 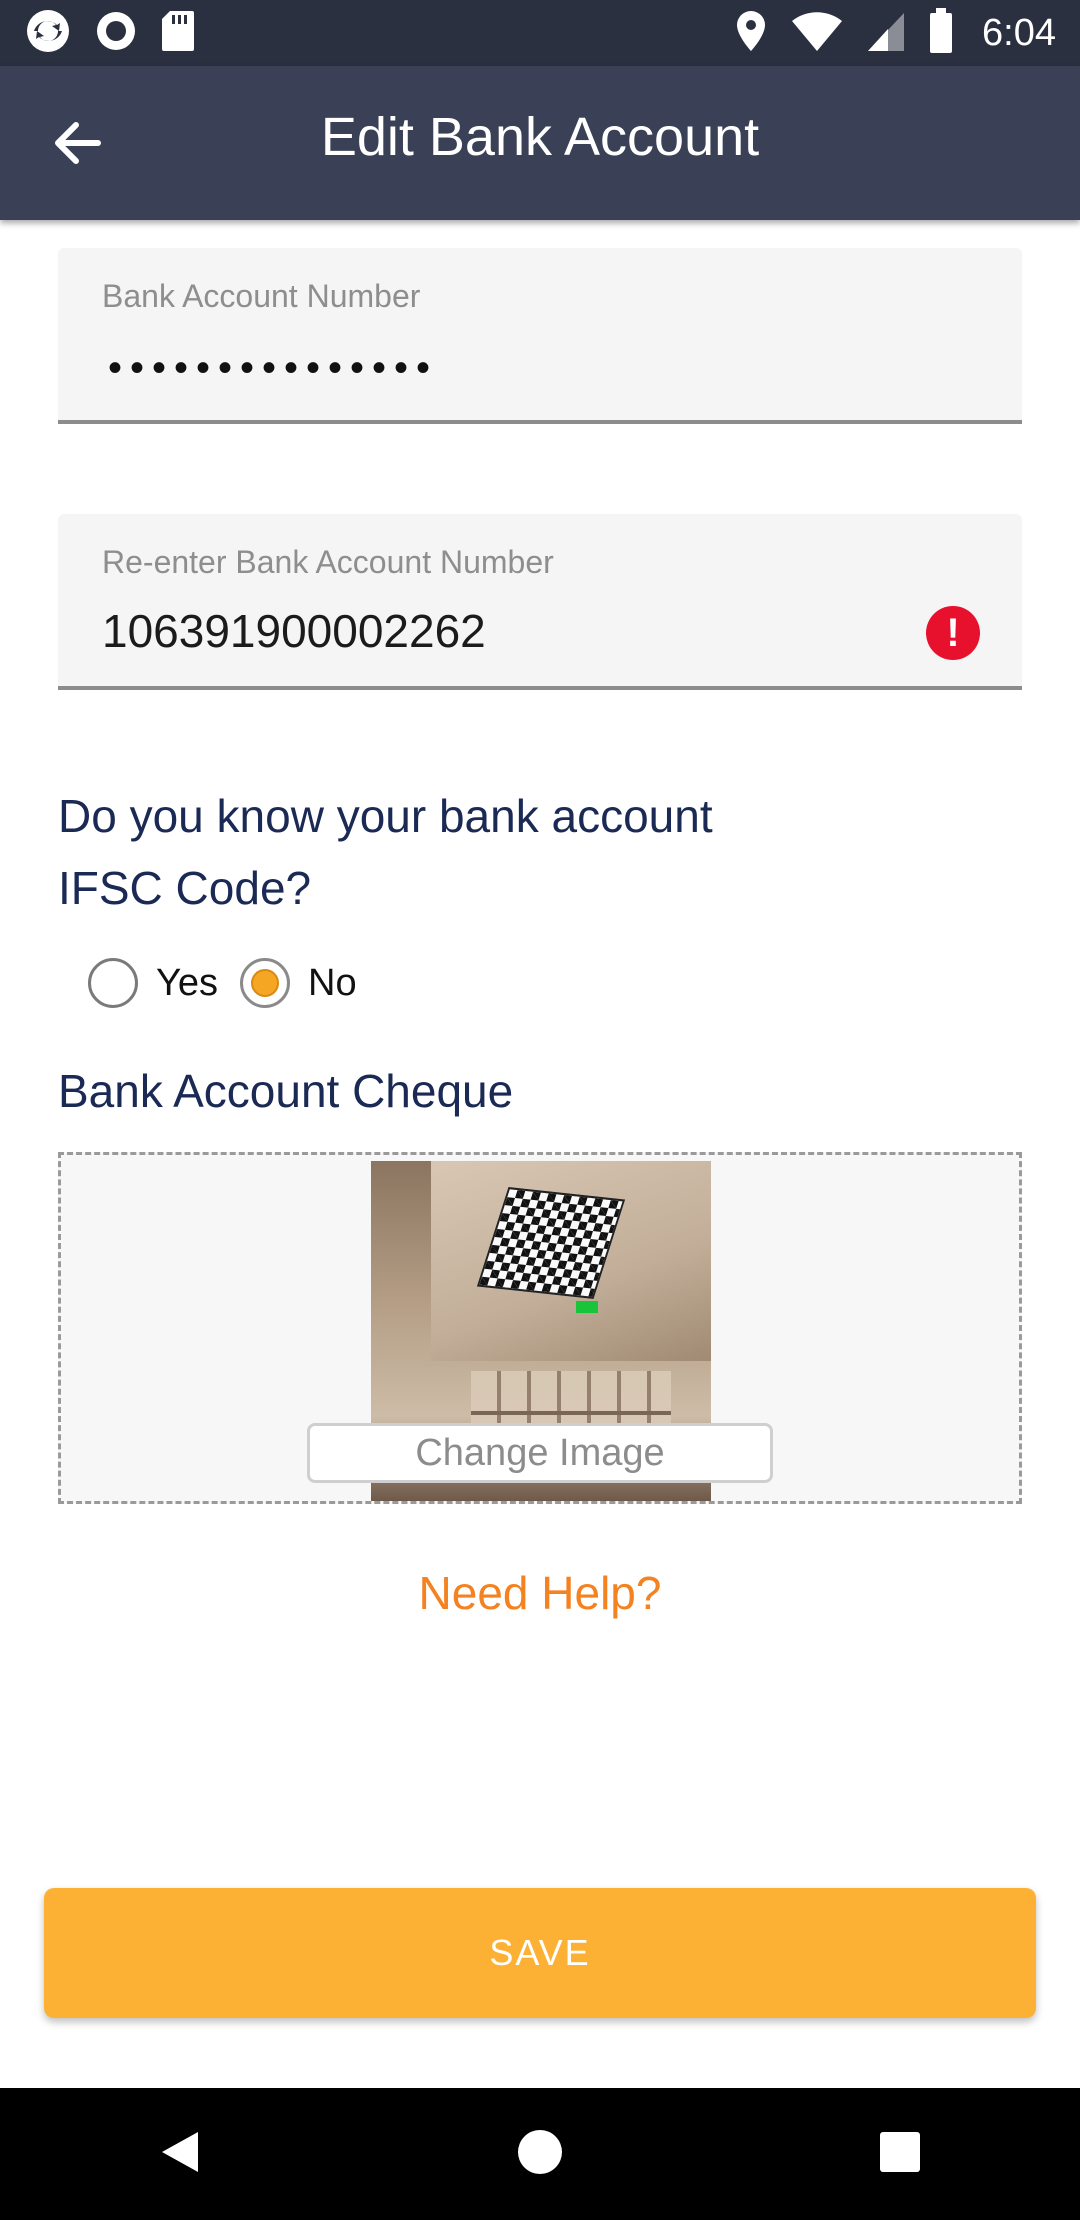 I want to click on change-image-button: Change Image, so click(x=540, y=1453).